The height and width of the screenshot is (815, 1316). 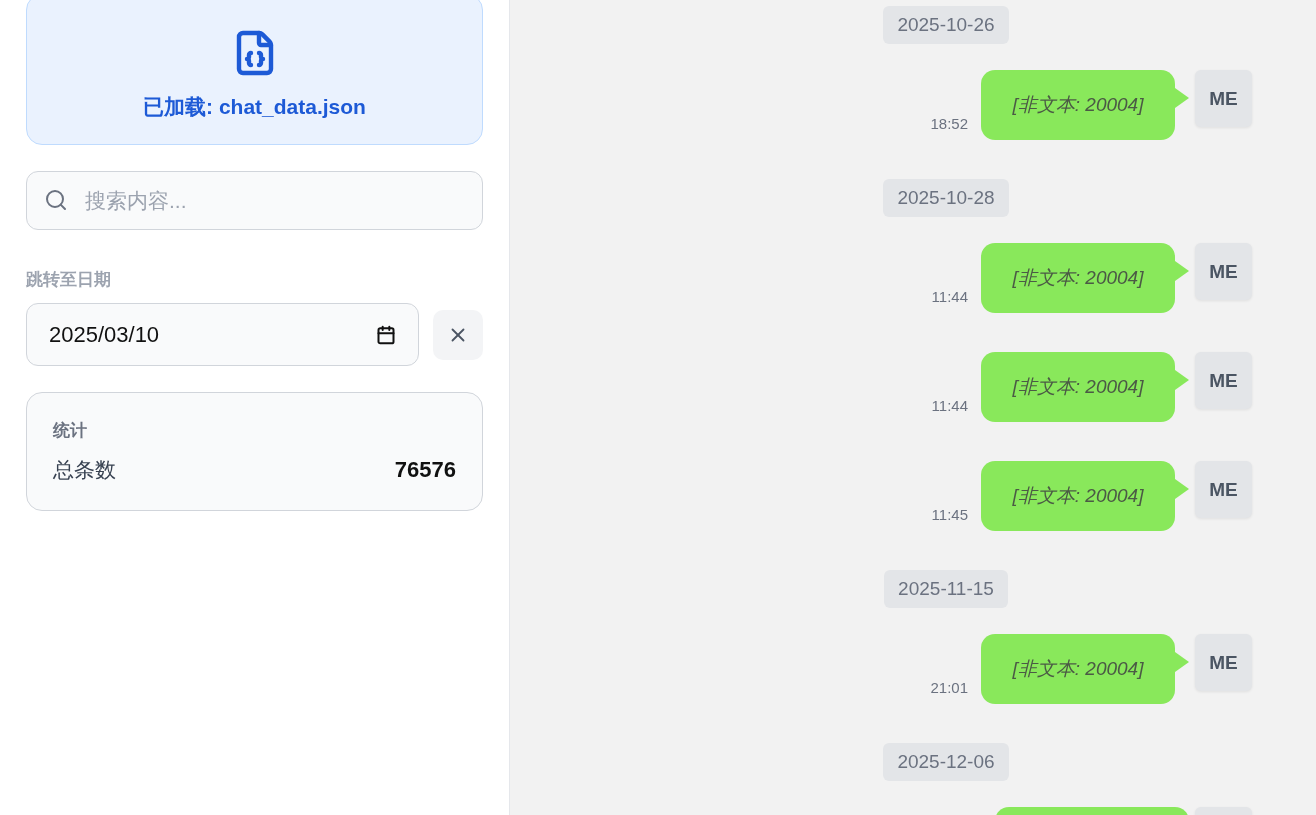 What do you see at coordinates (70, 431) in the screenshot?
I see `stats-title: 统计` at bounding box center [70, 431].